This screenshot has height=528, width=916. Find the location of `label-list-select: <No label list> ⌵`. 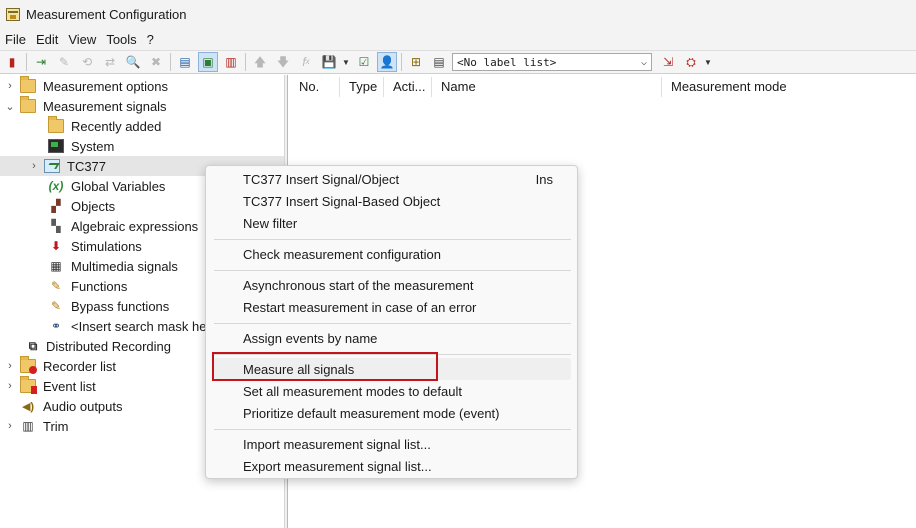

label-list-select: <No label list> ⌵ is located at coordinates (552, 62).